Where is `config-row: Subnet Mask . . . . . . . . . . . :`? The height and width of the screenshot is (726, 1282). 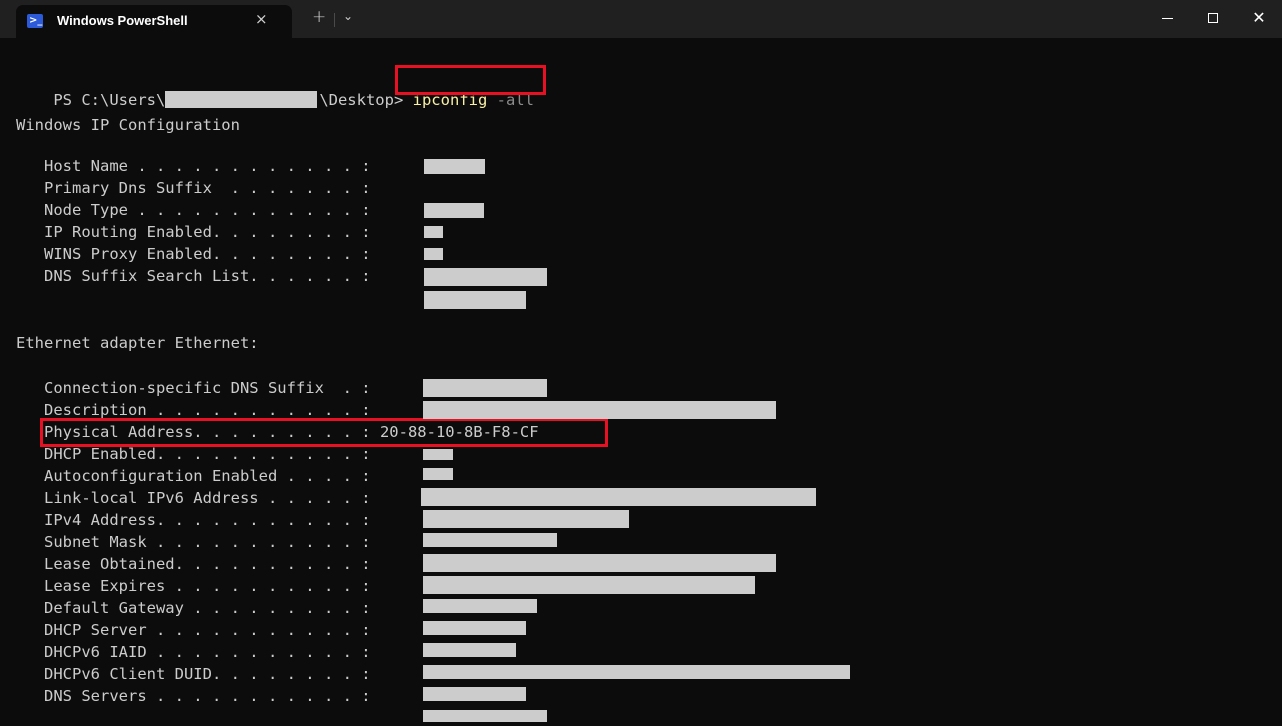 config-row: Subnet Mask . . . . . . . . . . . : is located at coordinates (198, 542).